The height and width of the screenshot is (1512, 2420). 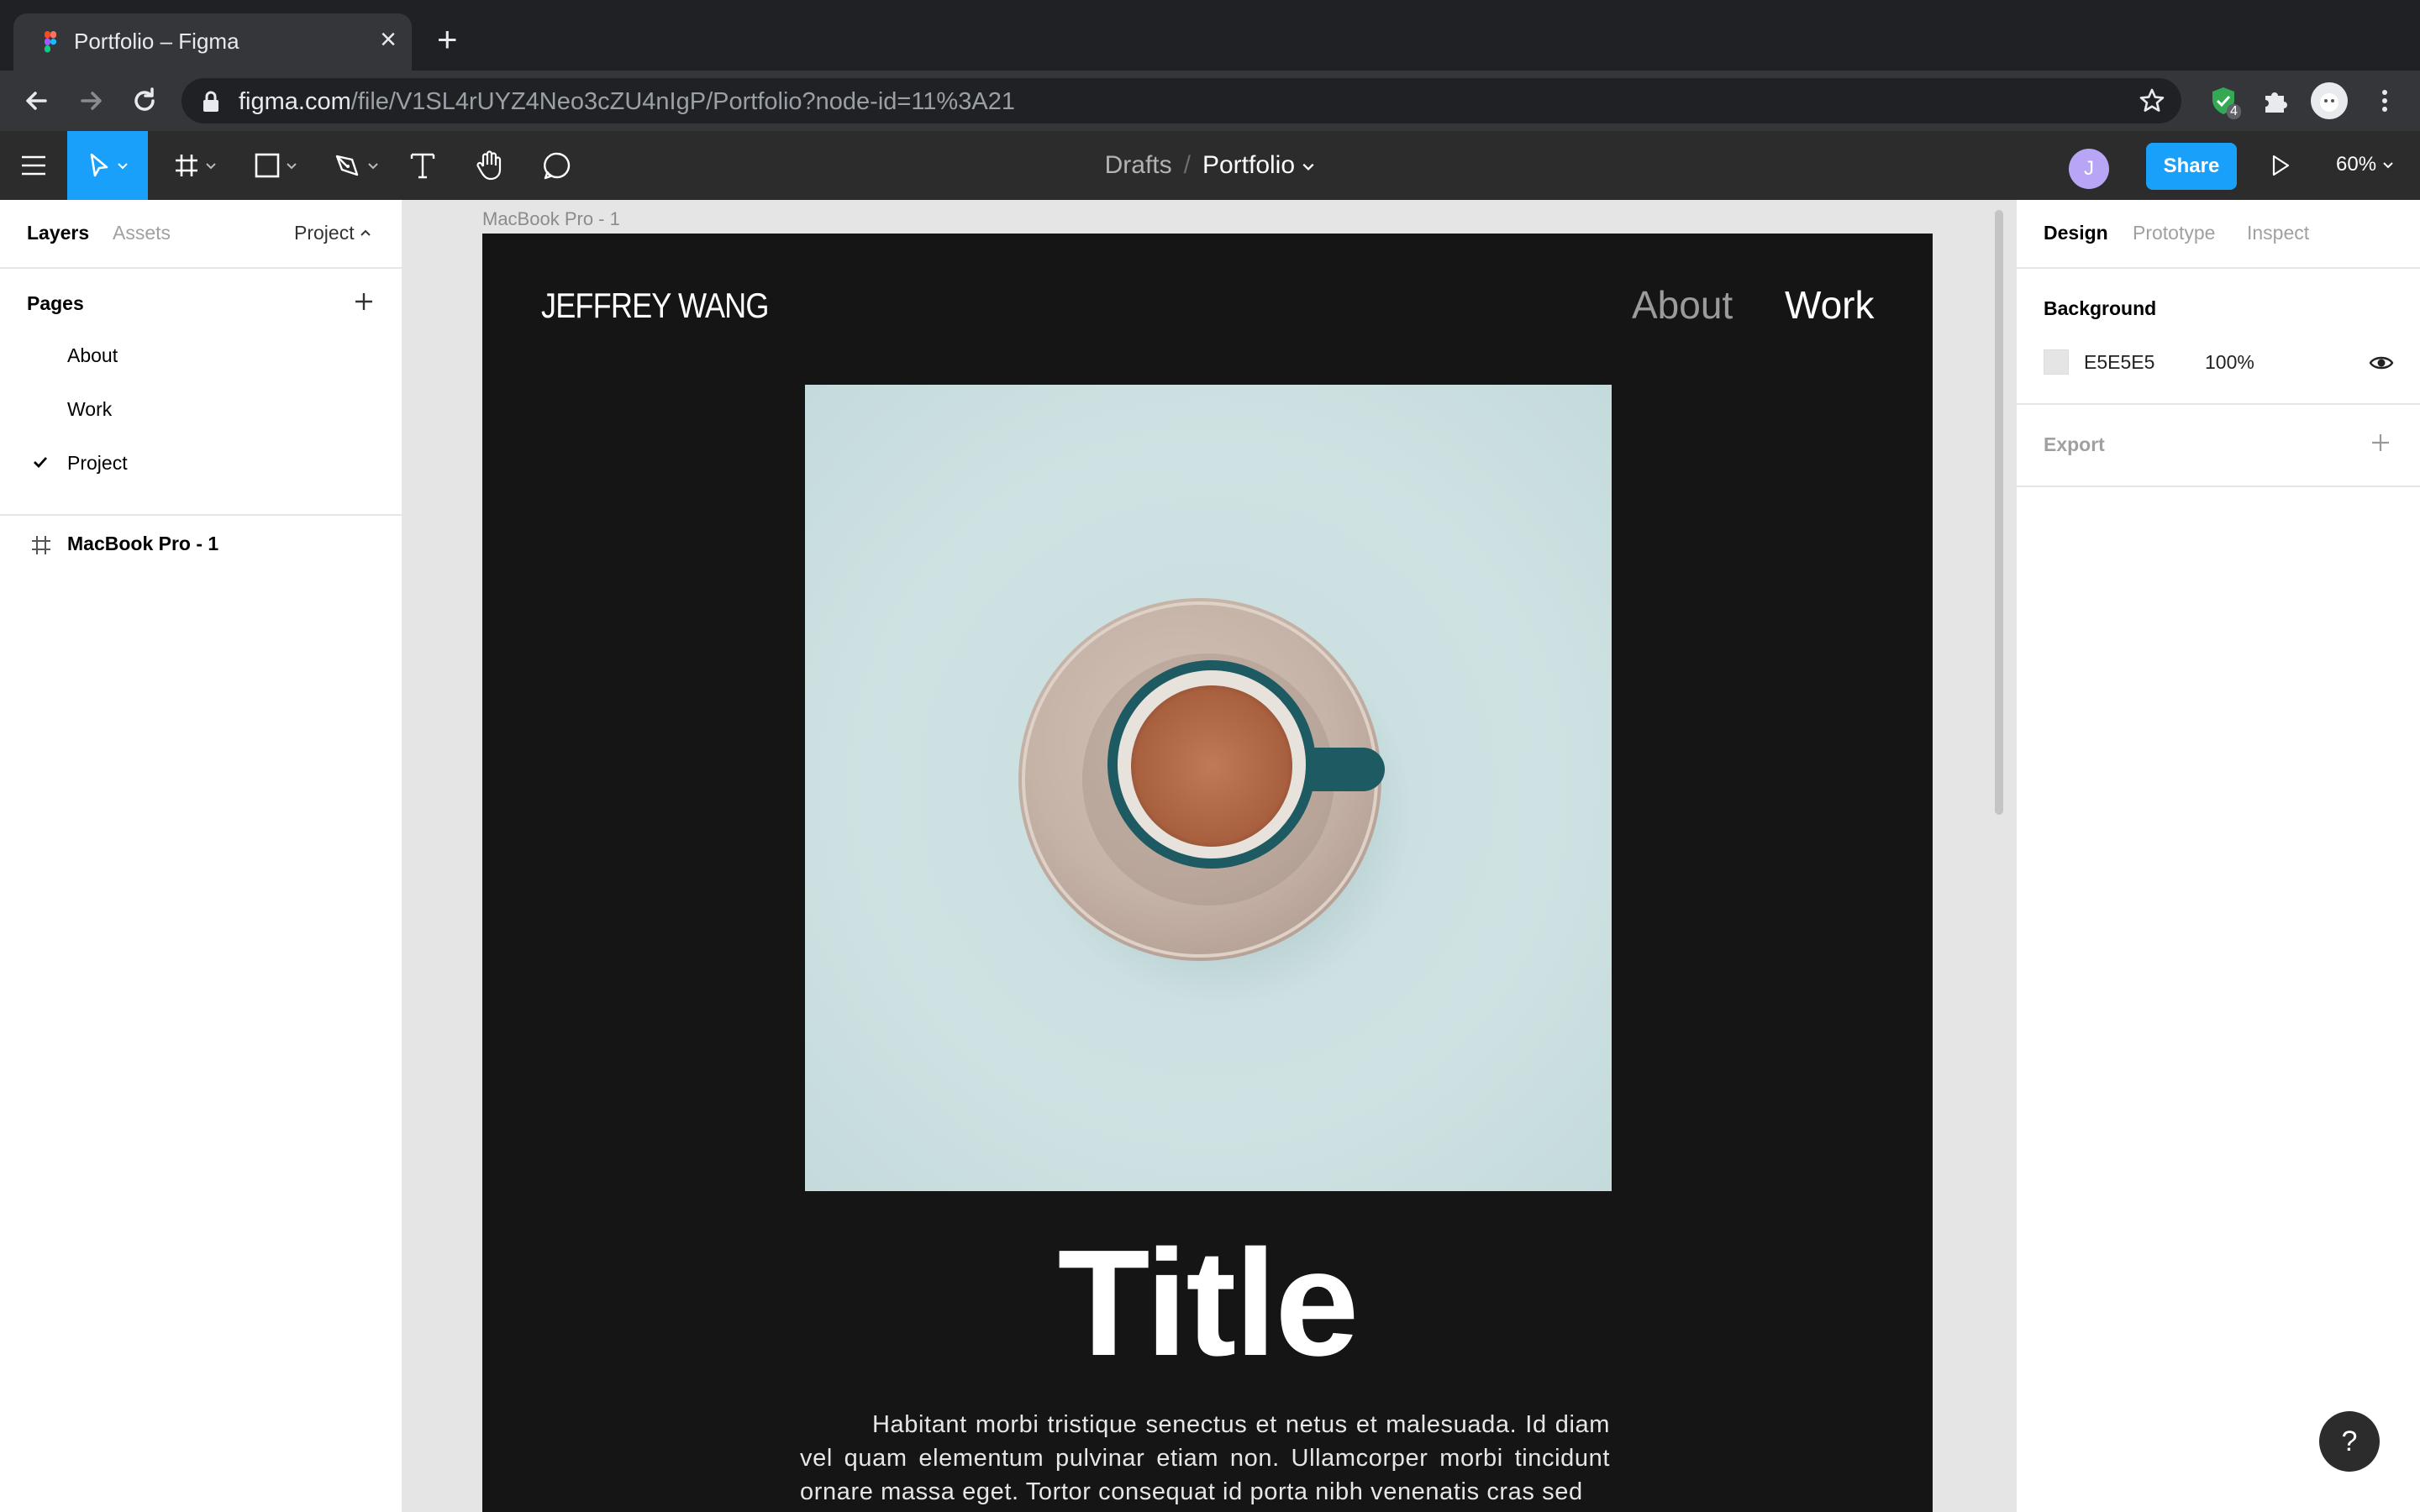 What do you see at coordinates (91, 101) in the screenshot?
I see `forward-arrow-icon` at bounding box center [91, 101].